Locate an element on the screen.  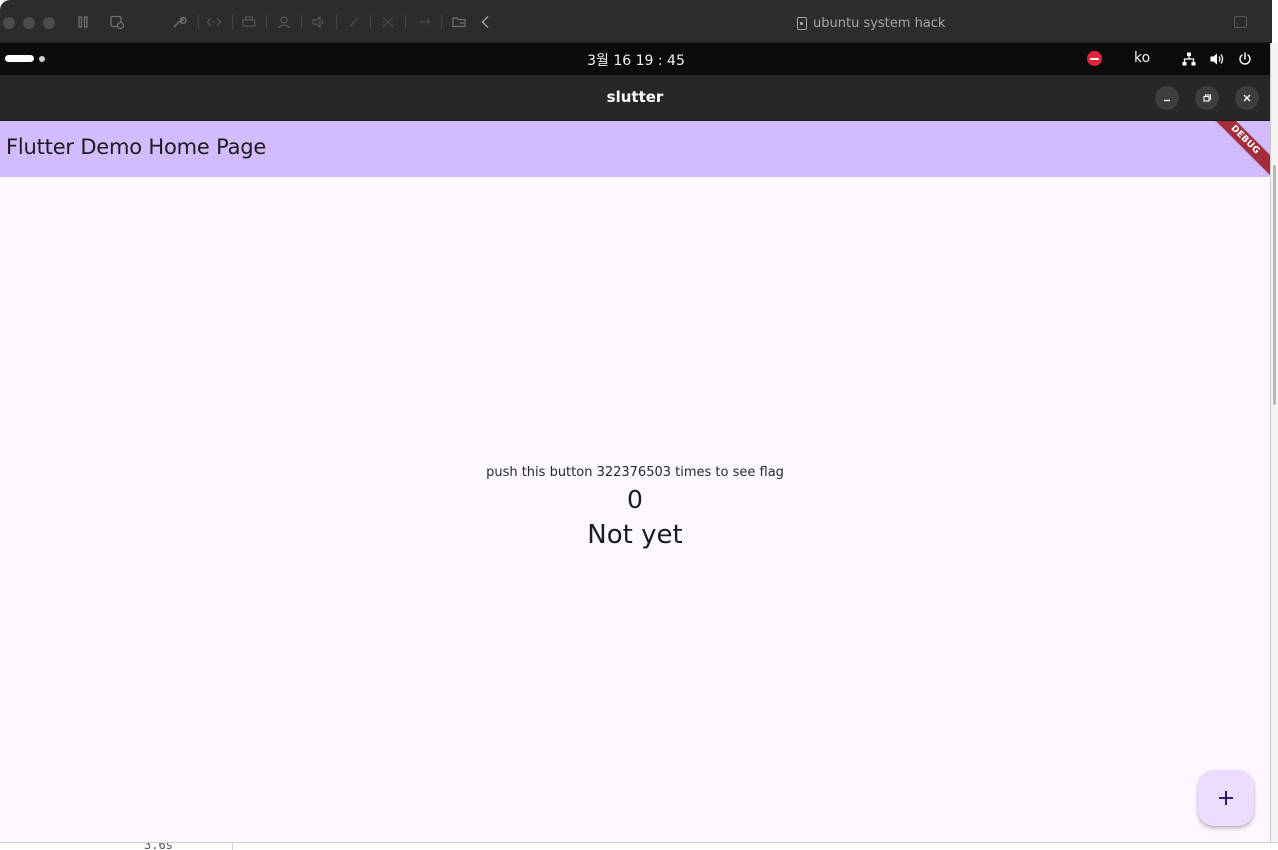
panel-clock: 3월 16 19 : 45 is located at coordinates (636, 60).